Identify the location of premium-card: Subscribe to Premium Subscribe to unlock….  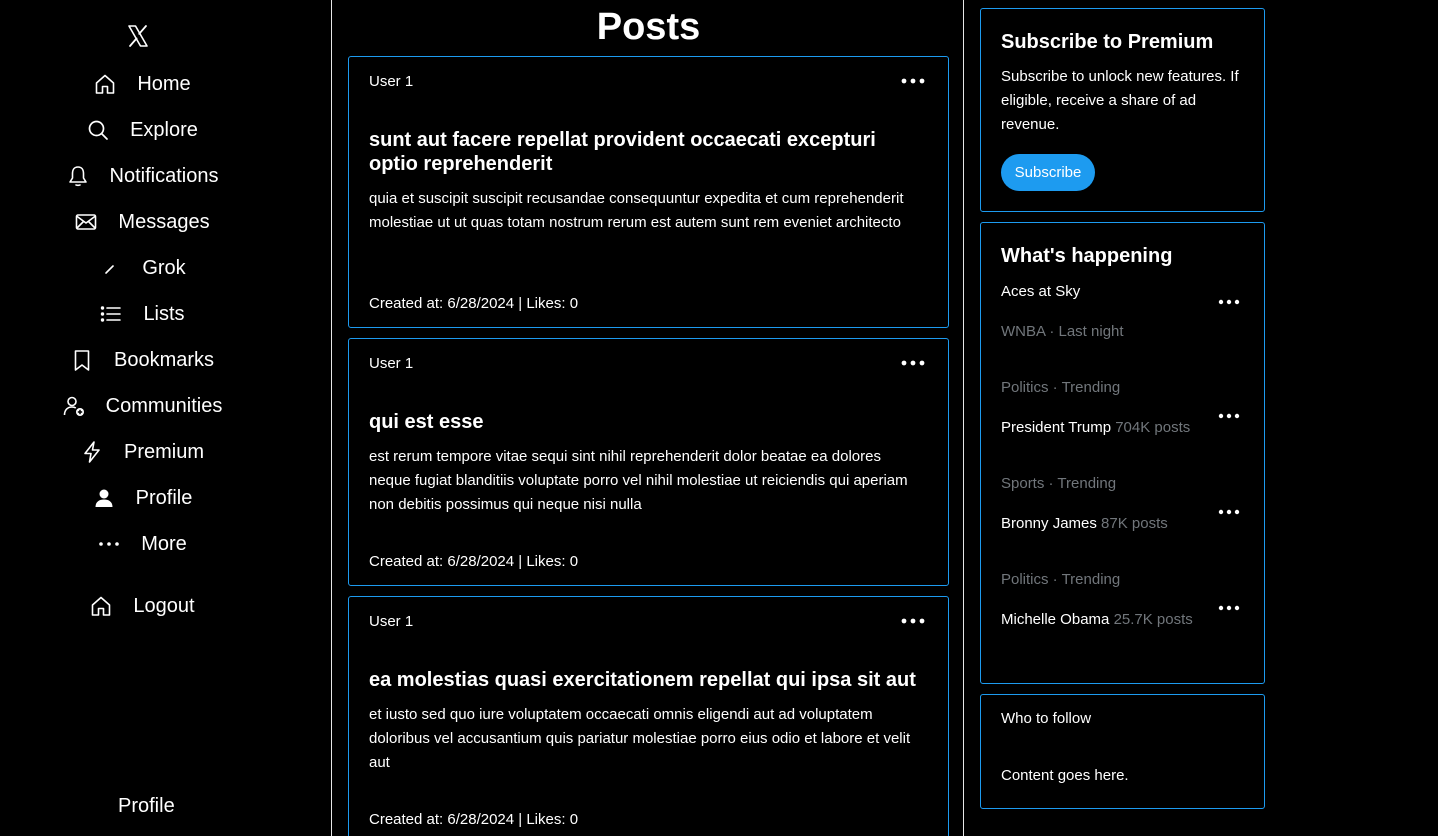
(1122, 110).